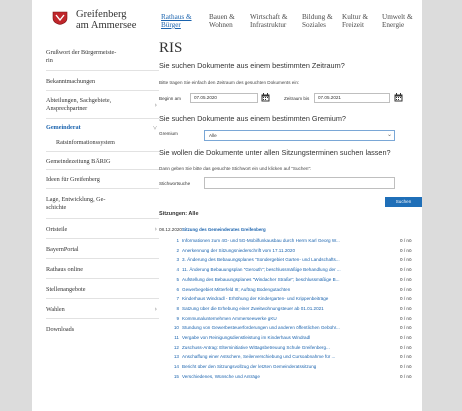  What do you see at coordinates (299, 135) in the screenshot?
I see `gremium-select: Alle ⌄` at bounding box center [299, 135].